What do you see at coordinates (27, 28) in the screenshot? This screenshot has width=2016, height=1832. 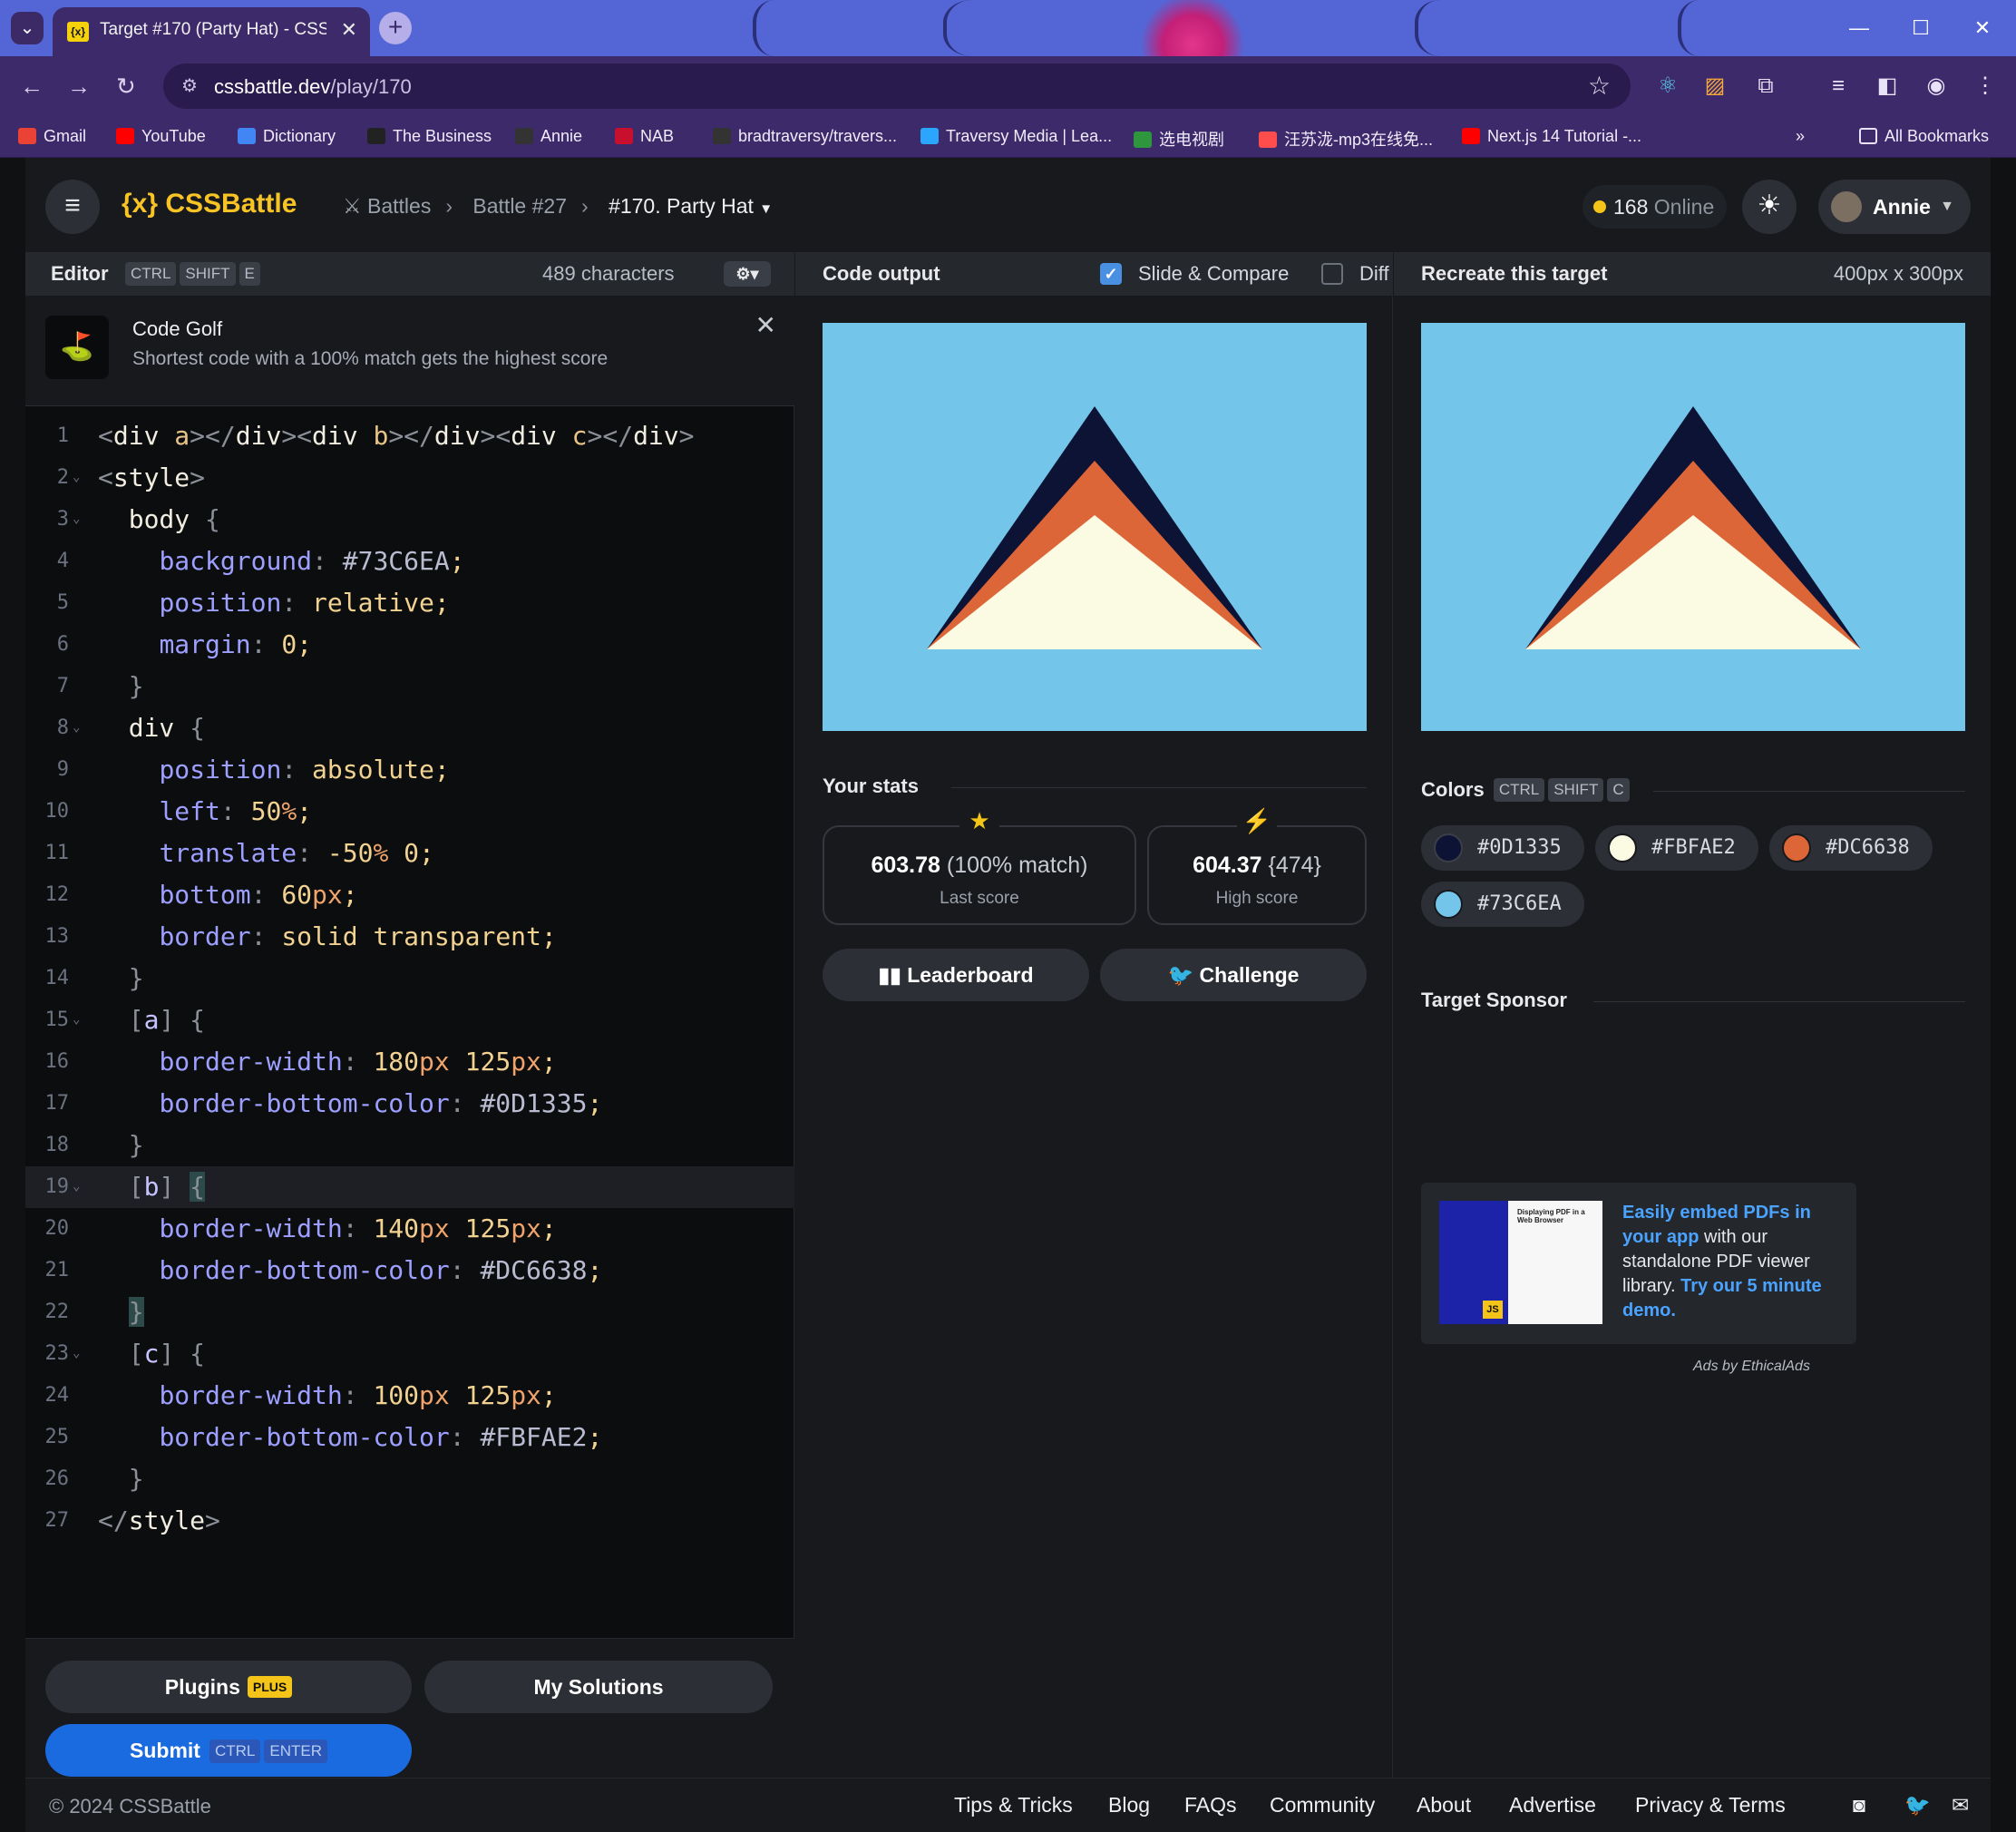 I see `tab-search-button: ⌄` at bounding box center [27, 28].